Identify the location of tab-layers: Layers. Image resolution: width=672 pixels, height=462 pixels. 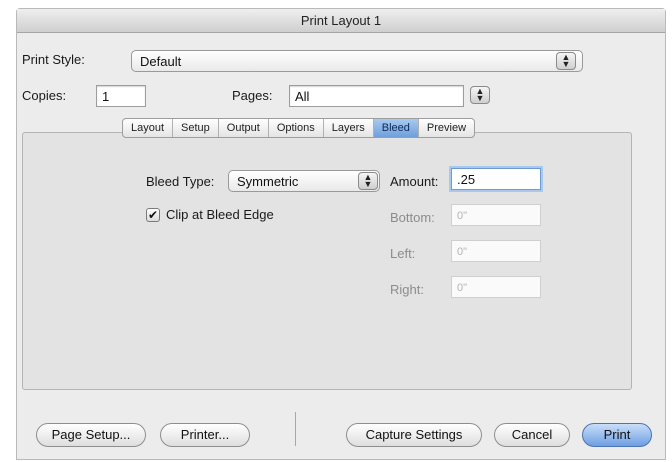
(349, 128).